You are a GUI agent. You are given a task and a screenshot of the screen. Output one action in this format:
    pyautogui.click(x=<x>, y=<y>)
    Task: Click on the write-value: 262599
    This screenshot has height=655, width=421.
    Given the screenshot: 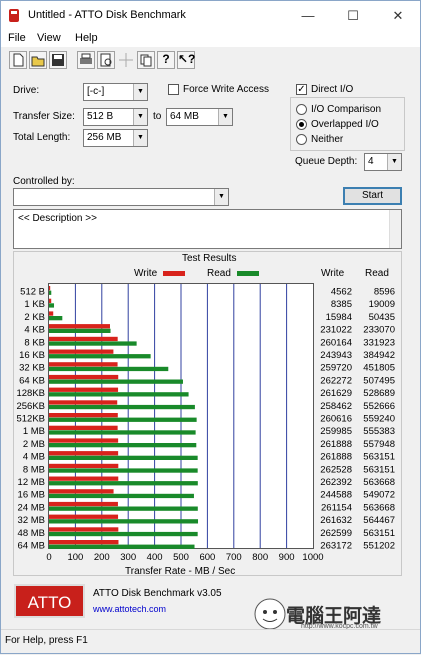 What is the action you would take?
    pyautogui.click(x=336, y=533)
    